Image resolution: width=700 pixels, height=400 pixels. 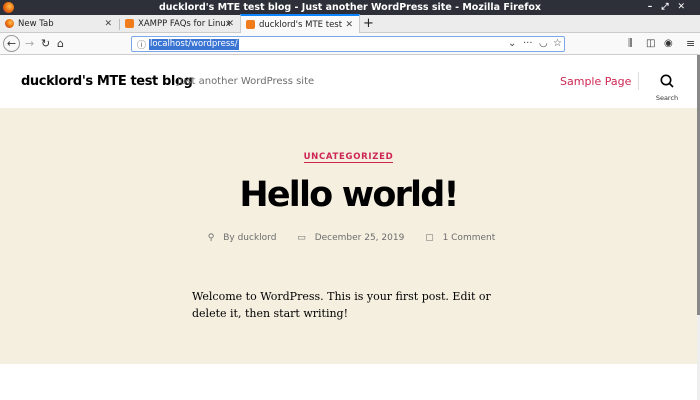 I want to click on tab-new-tab: New Tab ✕, so click(x=59, y=24).